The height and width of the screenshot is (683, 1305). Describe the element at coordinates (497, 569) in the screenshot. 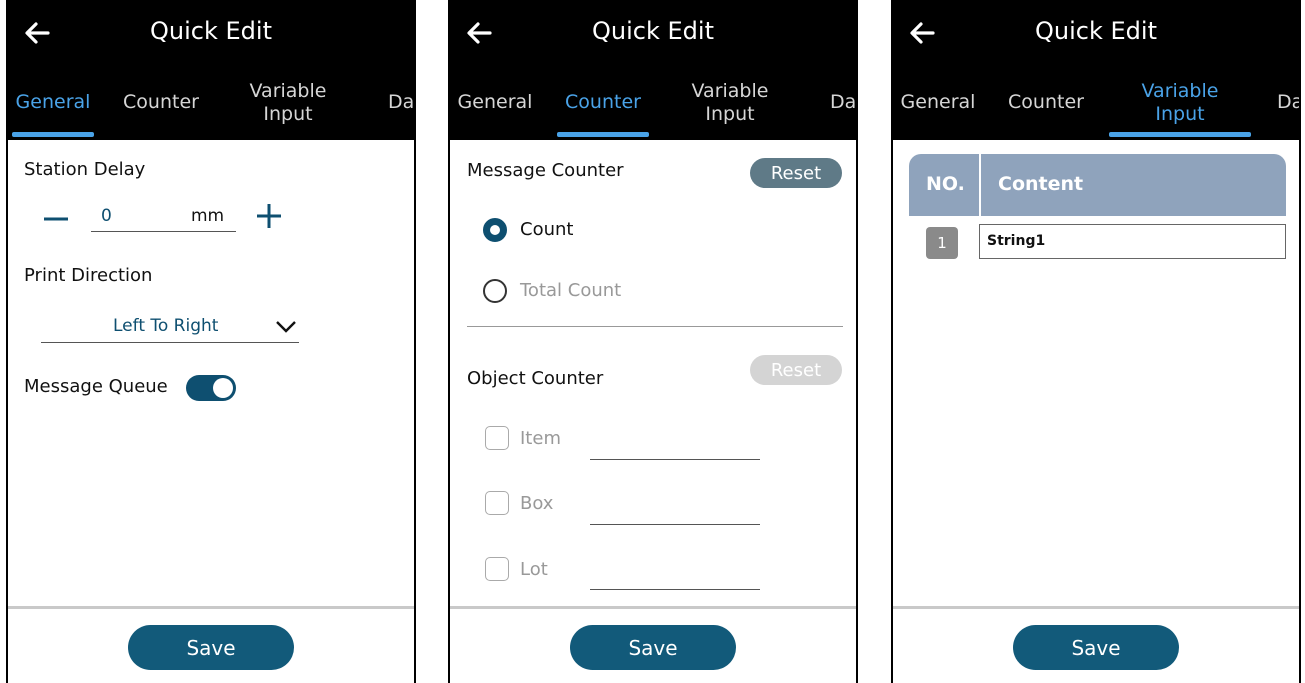

I see `lot-checkbox` at that location.